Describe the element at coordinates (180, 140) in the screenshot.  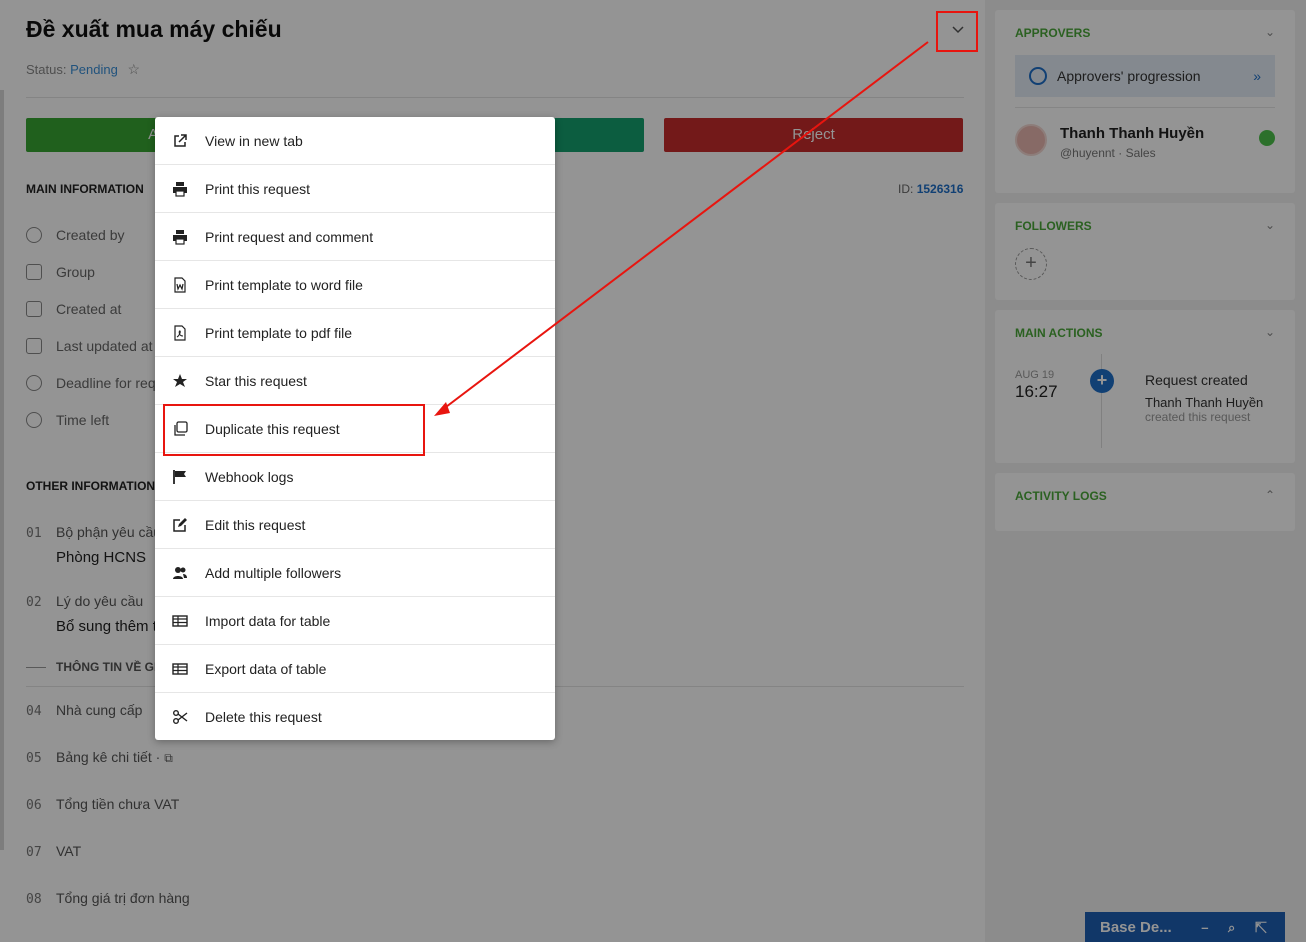
I see `external-link-icon` at that location.